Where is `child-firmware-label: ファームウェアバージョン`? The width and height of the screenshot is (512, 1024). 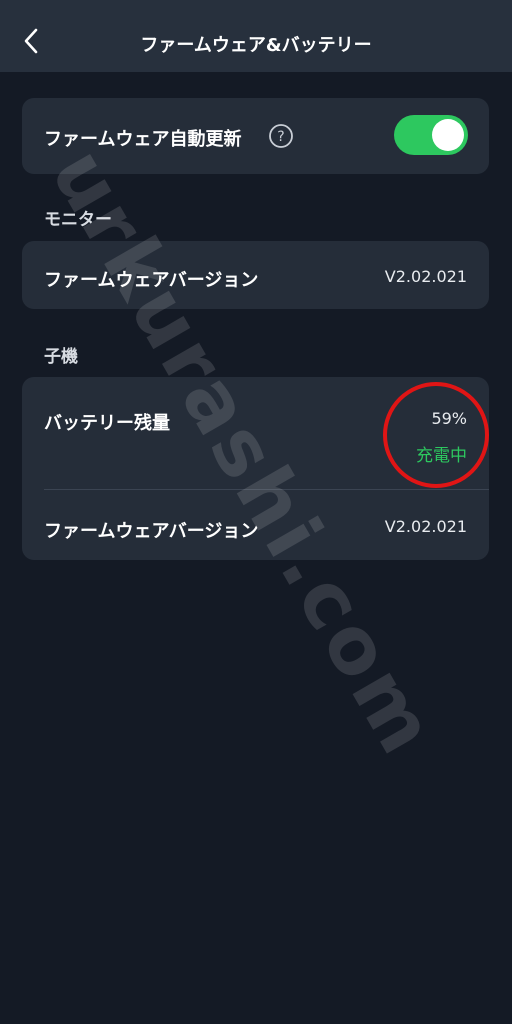 child-firmware-label: ファームウェアバージョン is located at coordinates (151, 531).